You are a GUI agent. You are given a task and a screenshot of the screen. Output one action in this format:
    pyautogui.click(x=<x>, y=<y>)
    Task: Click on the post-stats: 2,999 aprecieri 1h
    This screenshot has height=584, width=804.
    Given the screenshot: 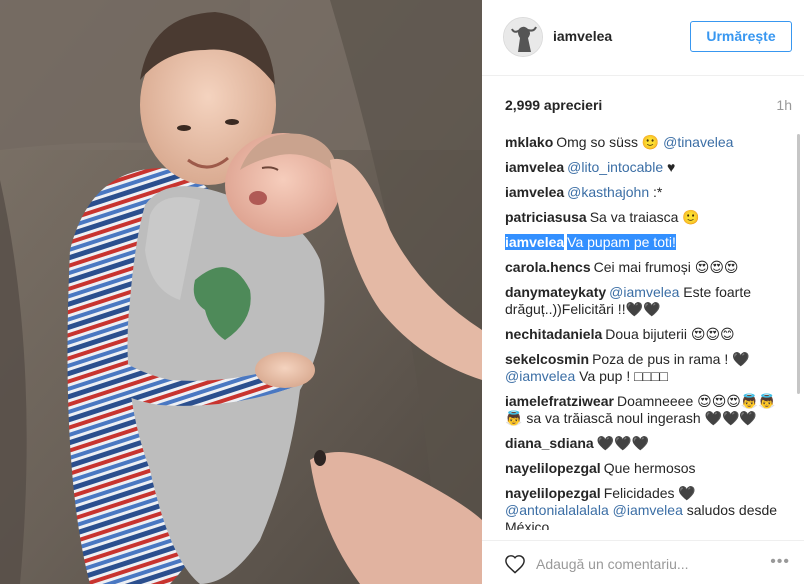 What is the action you would take?
    pyautogui.click(x=643, y=101)
    